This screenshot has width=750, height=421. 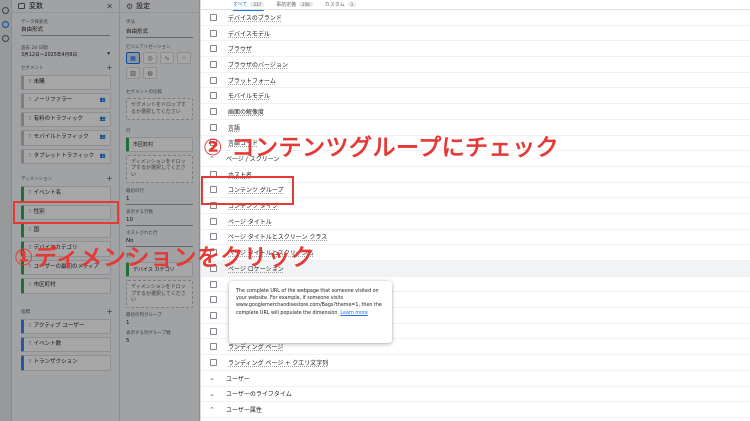 I want to click on annotation-step1: ①ディメンションをクリック, so click(x=164, y=258).